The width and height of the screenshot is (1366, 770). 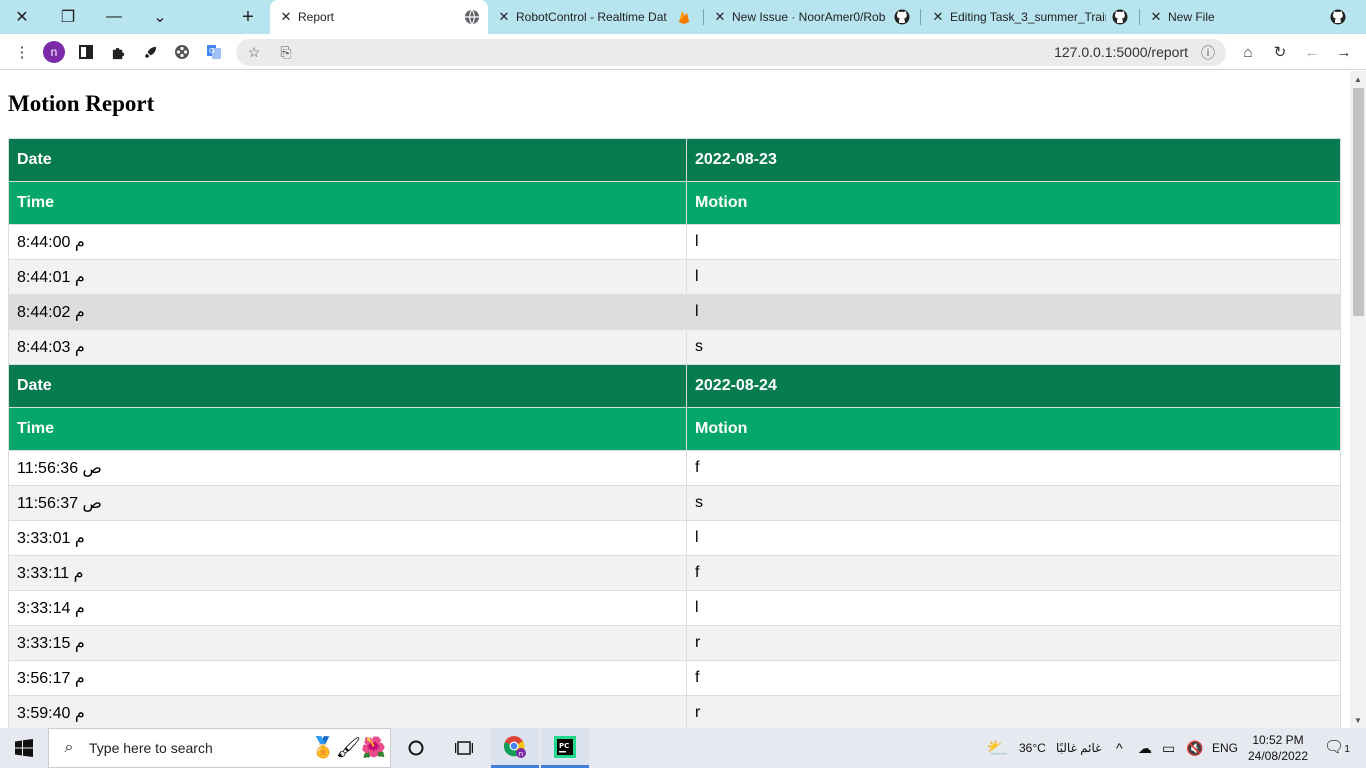 What do you see at coordinates (248, 17) in the screenshot?
I see `new-tab-button: +` at bounding box center [248, 17].